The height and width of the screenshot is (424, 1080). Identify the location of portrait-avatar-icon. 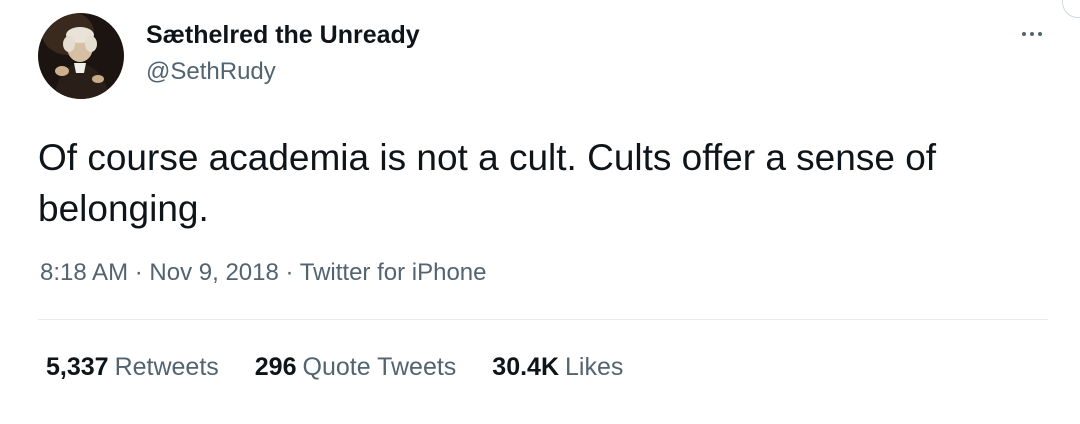
(81, 56).